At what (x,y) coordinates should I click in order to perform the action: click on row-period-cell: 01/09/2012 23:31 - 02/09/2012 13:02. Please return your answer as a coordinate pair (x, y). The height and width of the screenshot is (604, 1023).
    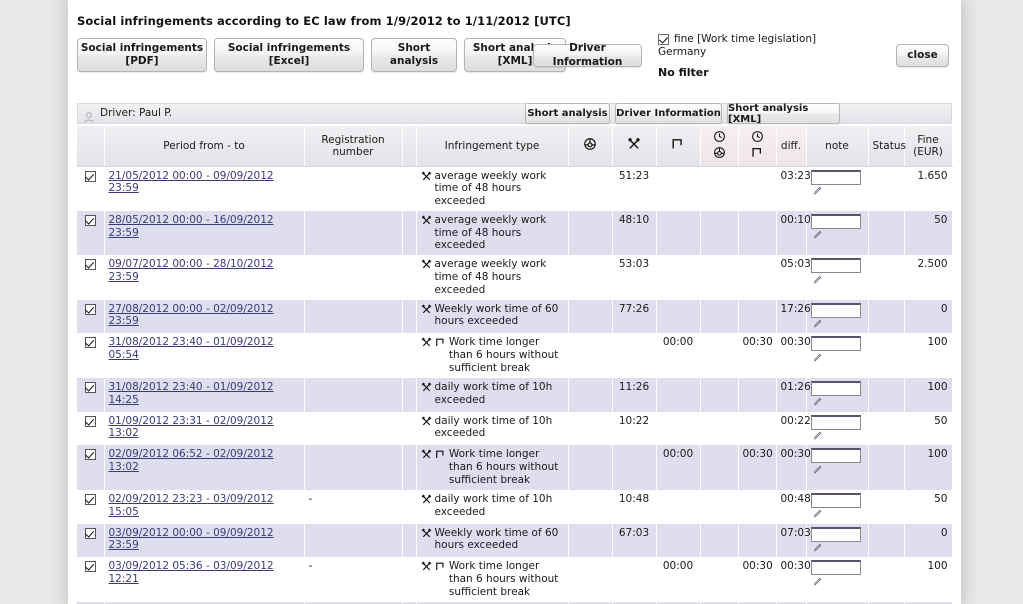
    Looking at the image, I should click on (204, 428).